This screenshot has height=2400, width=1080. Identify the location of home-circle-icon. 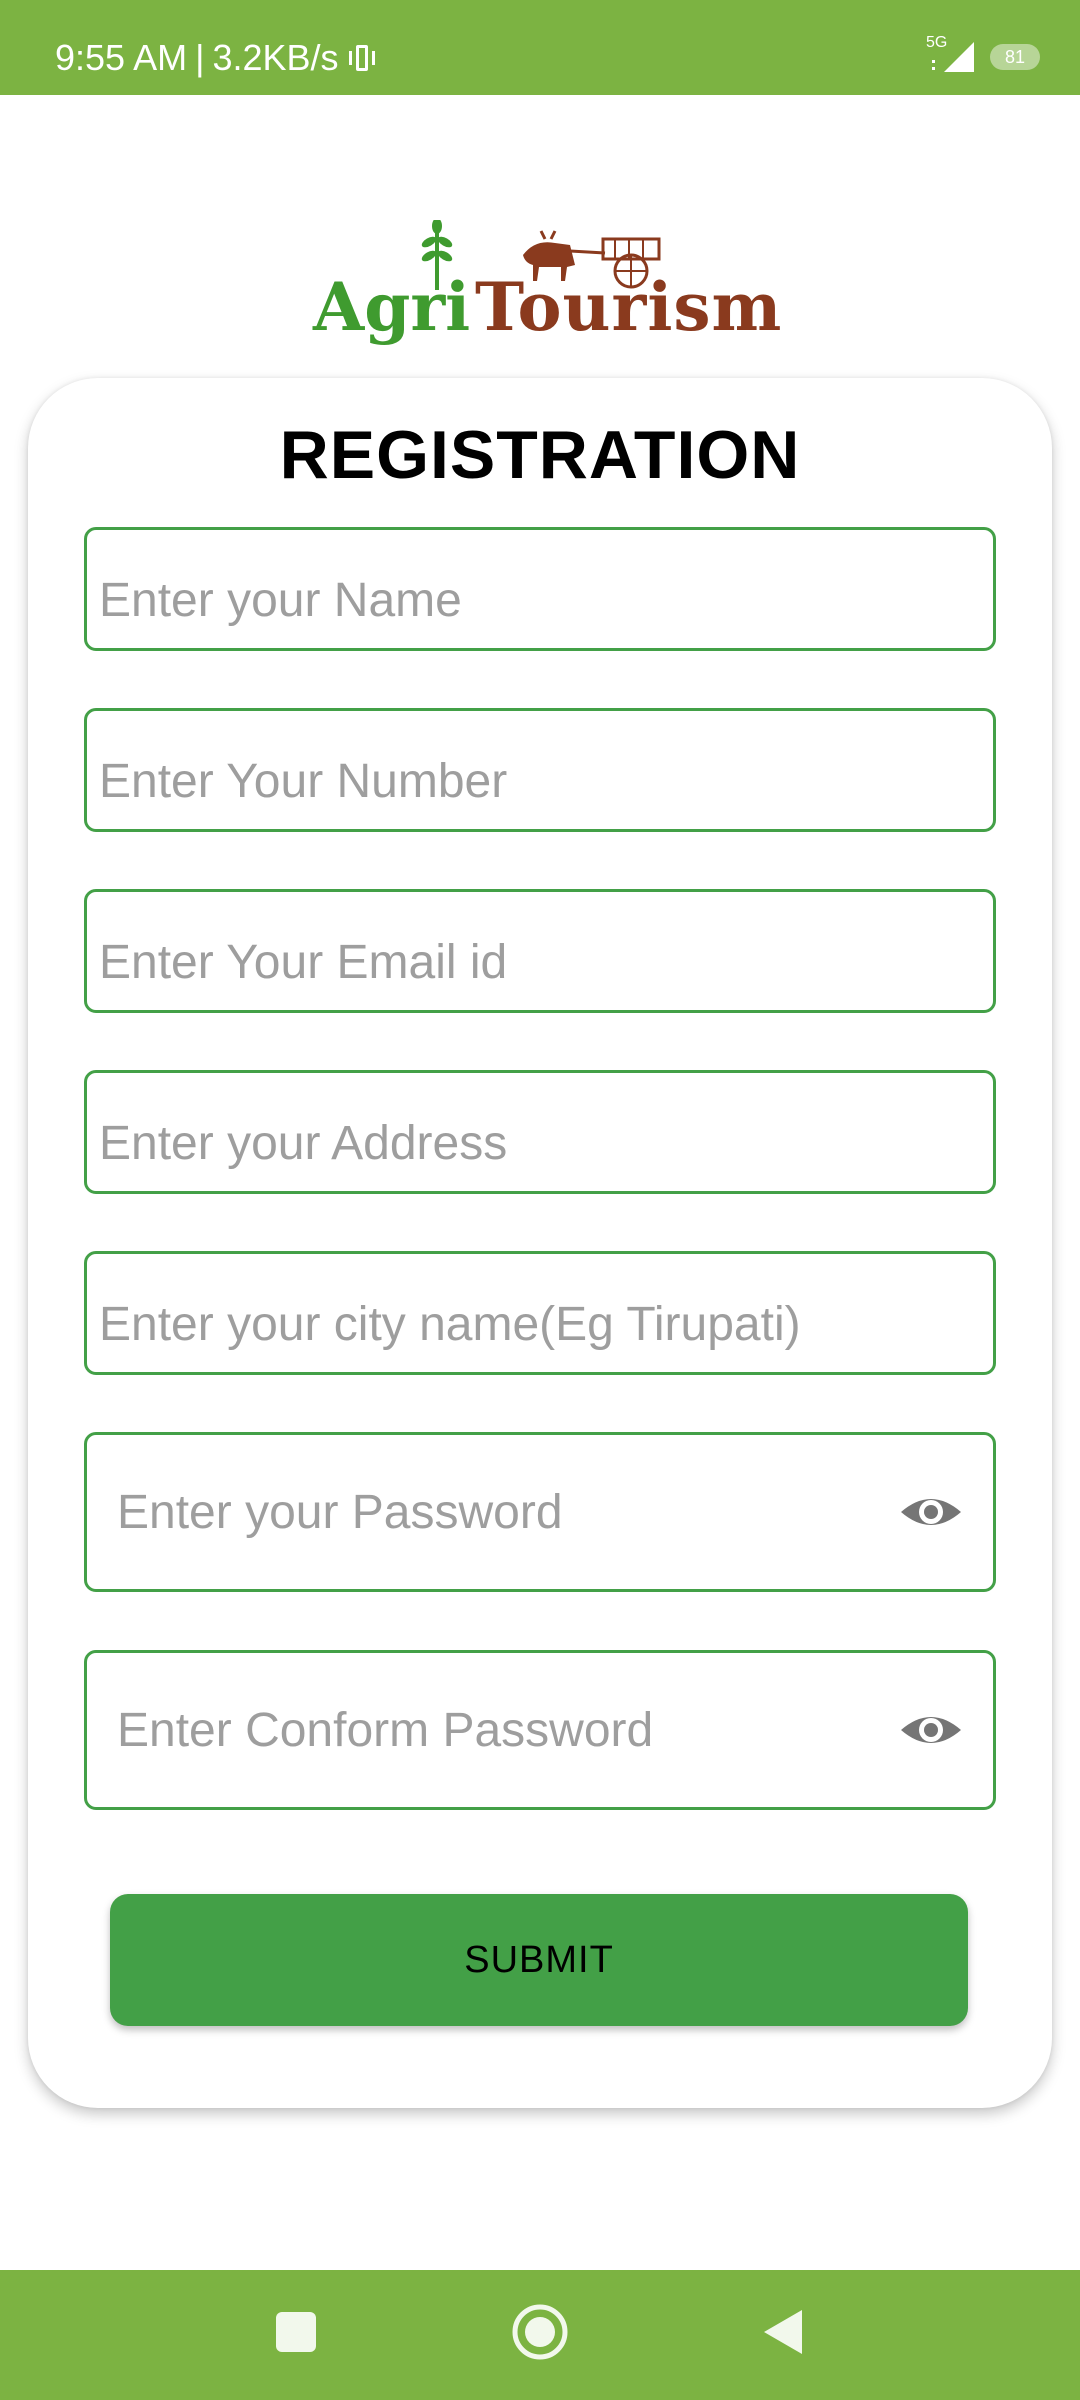
(540, 2332).